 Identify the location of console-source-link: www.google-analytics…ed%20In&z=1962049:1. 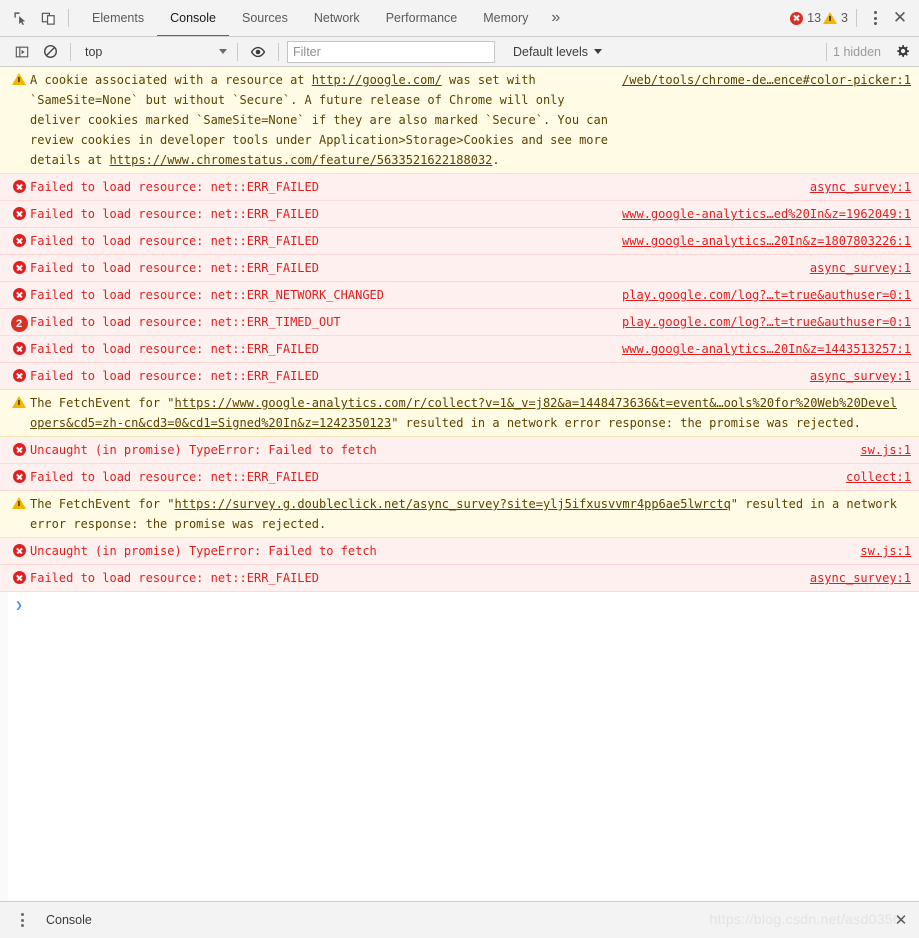
(766, 214).